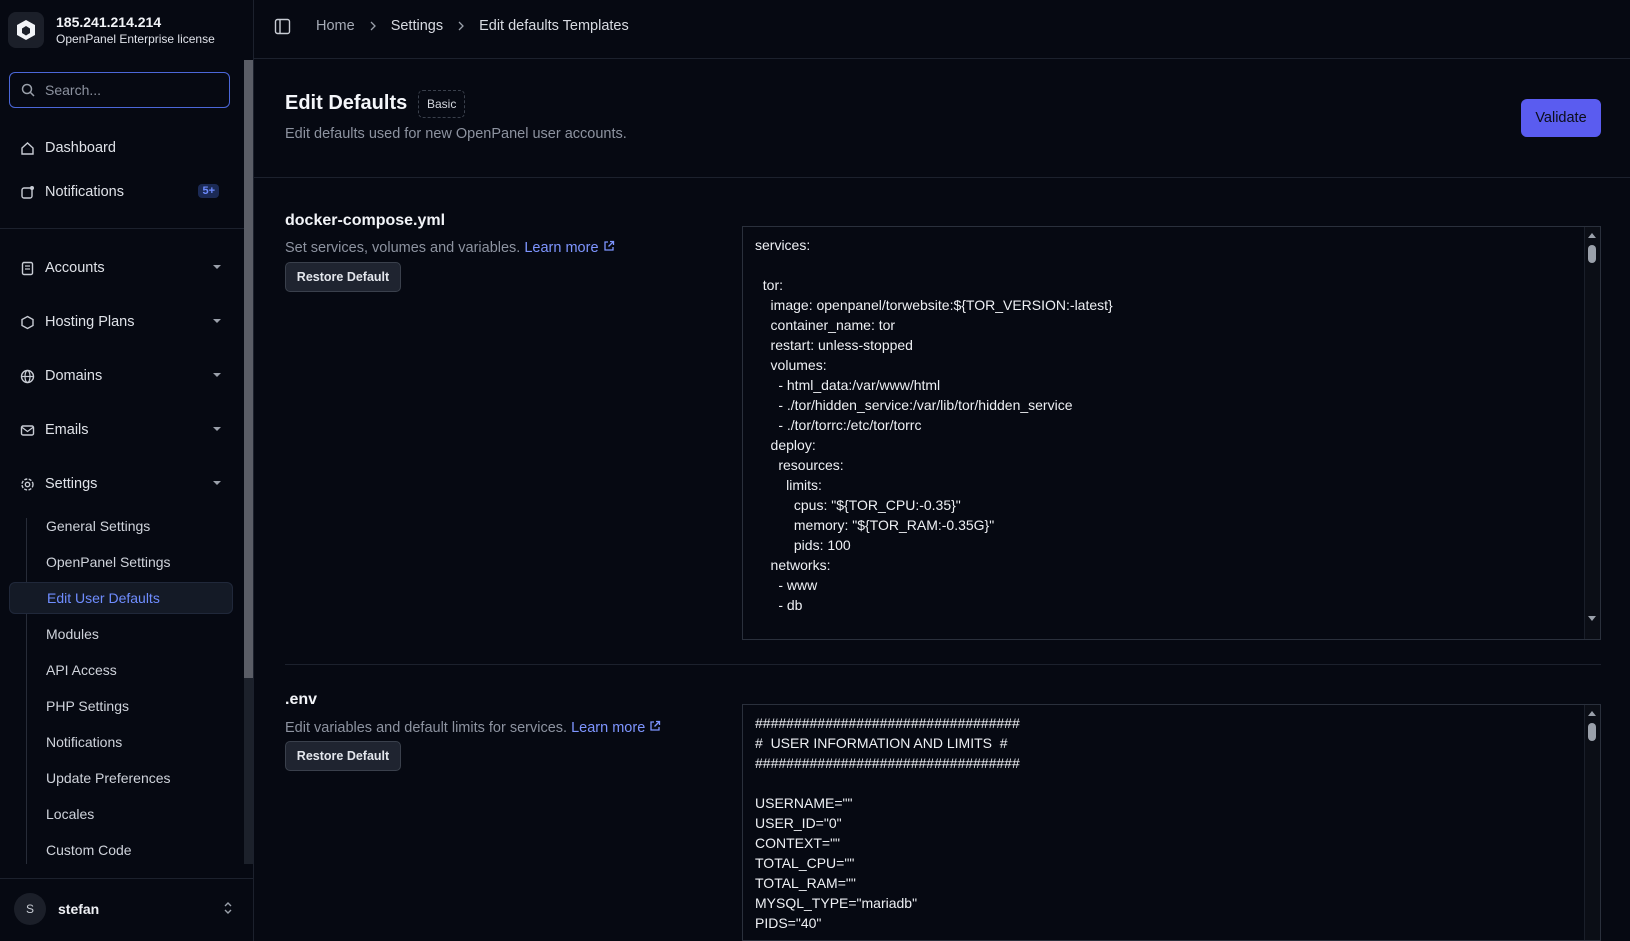 The width and height of the screenshot is (1630, 941). I want to click on sidebar-item-accounts: Accounts, so click(121, 268).